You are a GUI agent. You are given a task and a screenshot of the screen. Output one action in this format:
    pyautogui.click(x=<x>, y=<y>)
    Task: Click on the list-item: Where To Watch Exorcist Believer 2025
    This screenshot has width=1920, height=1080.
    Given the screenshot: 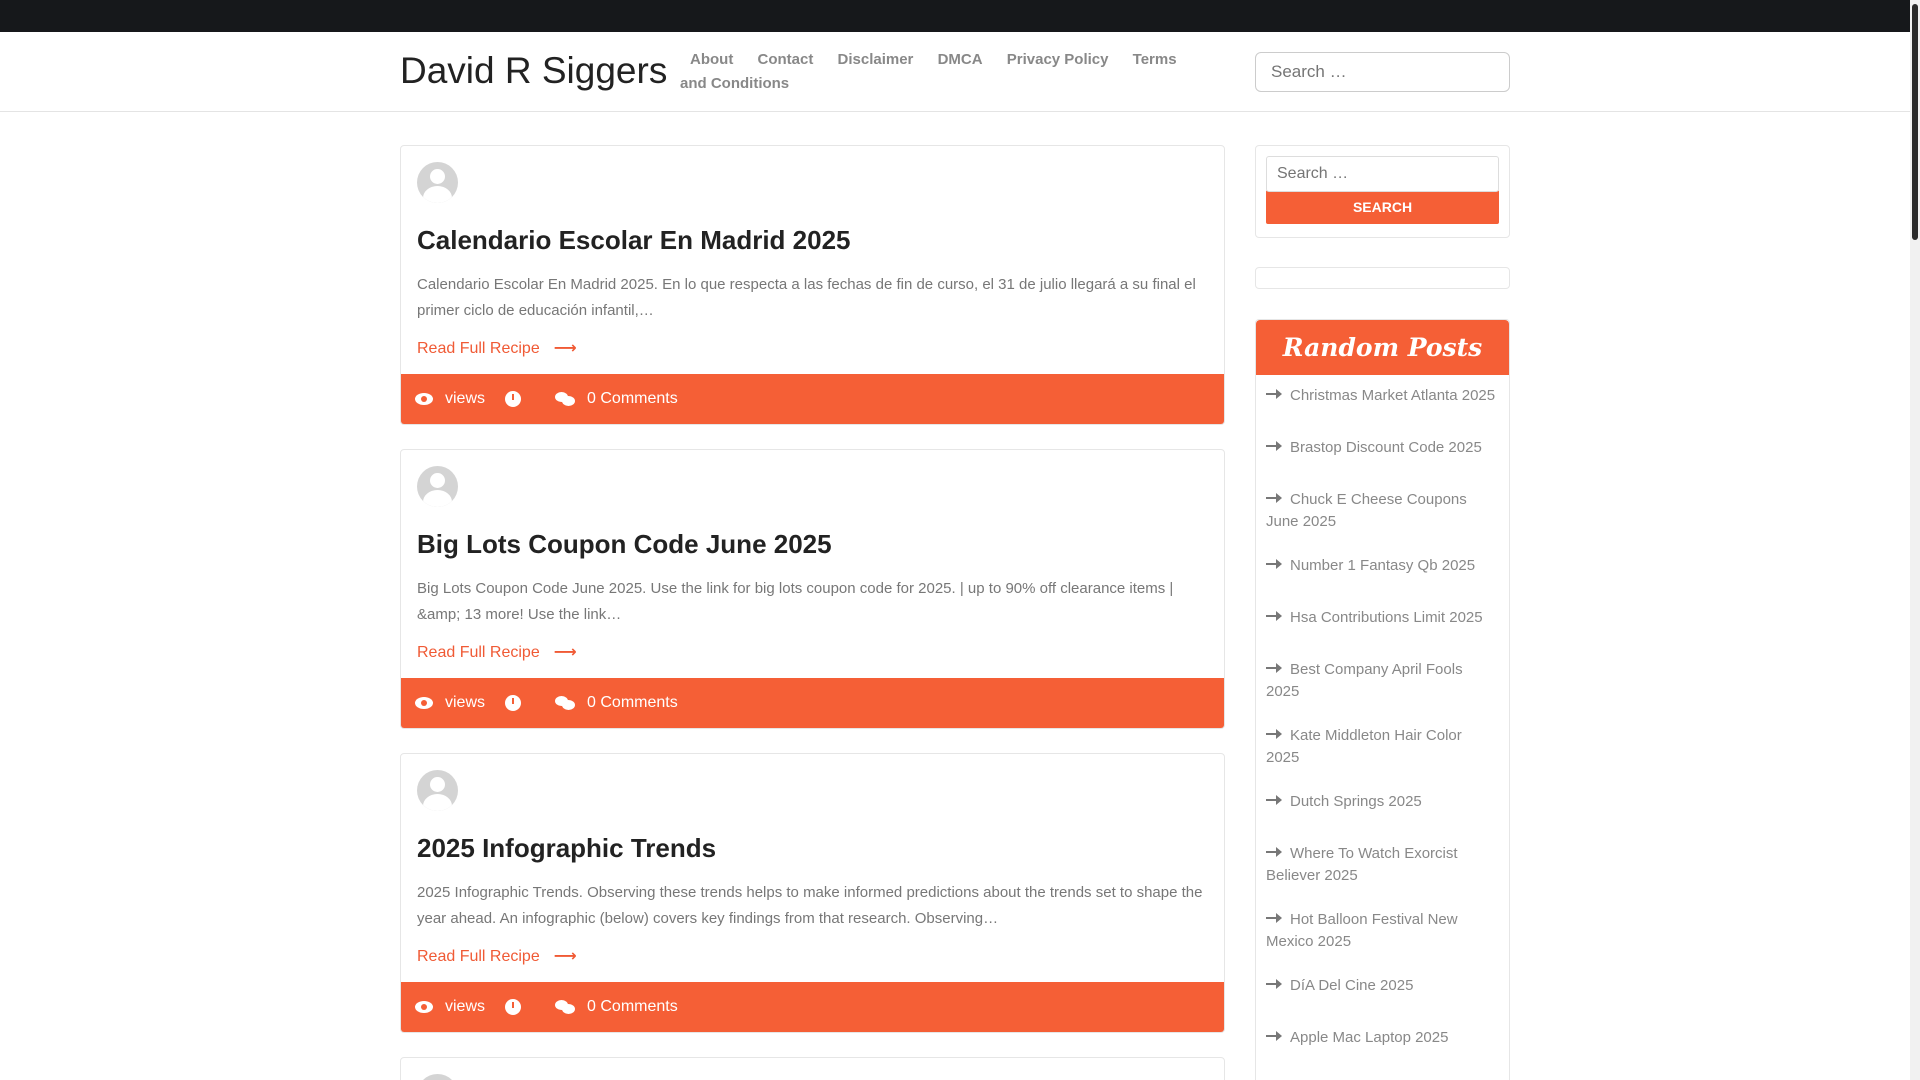 What is the action you would take?
    pyautogui.click(x=1382, y=866)
    